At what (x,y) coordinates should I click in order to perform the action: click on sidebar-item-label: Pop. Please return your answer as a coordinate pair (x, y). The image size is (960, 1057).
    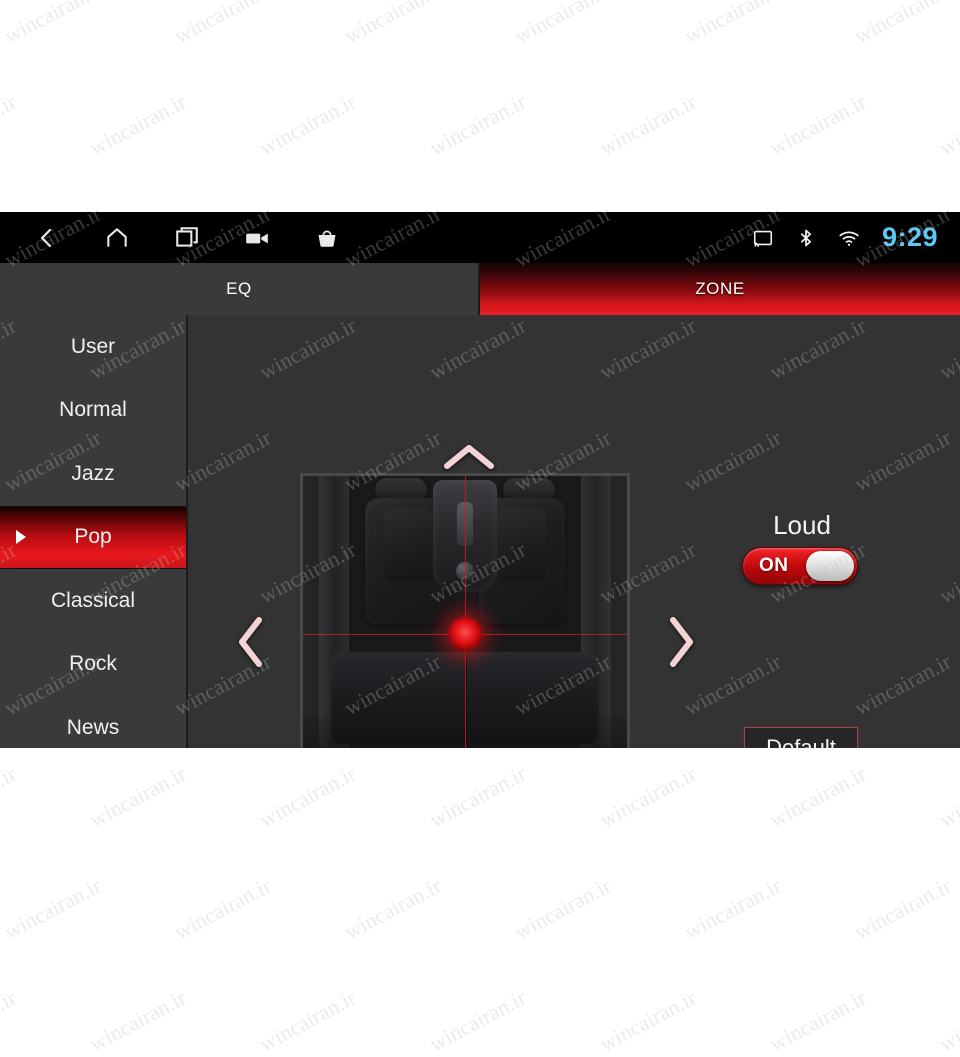
    Looking at the image, I should click on (93, 537).